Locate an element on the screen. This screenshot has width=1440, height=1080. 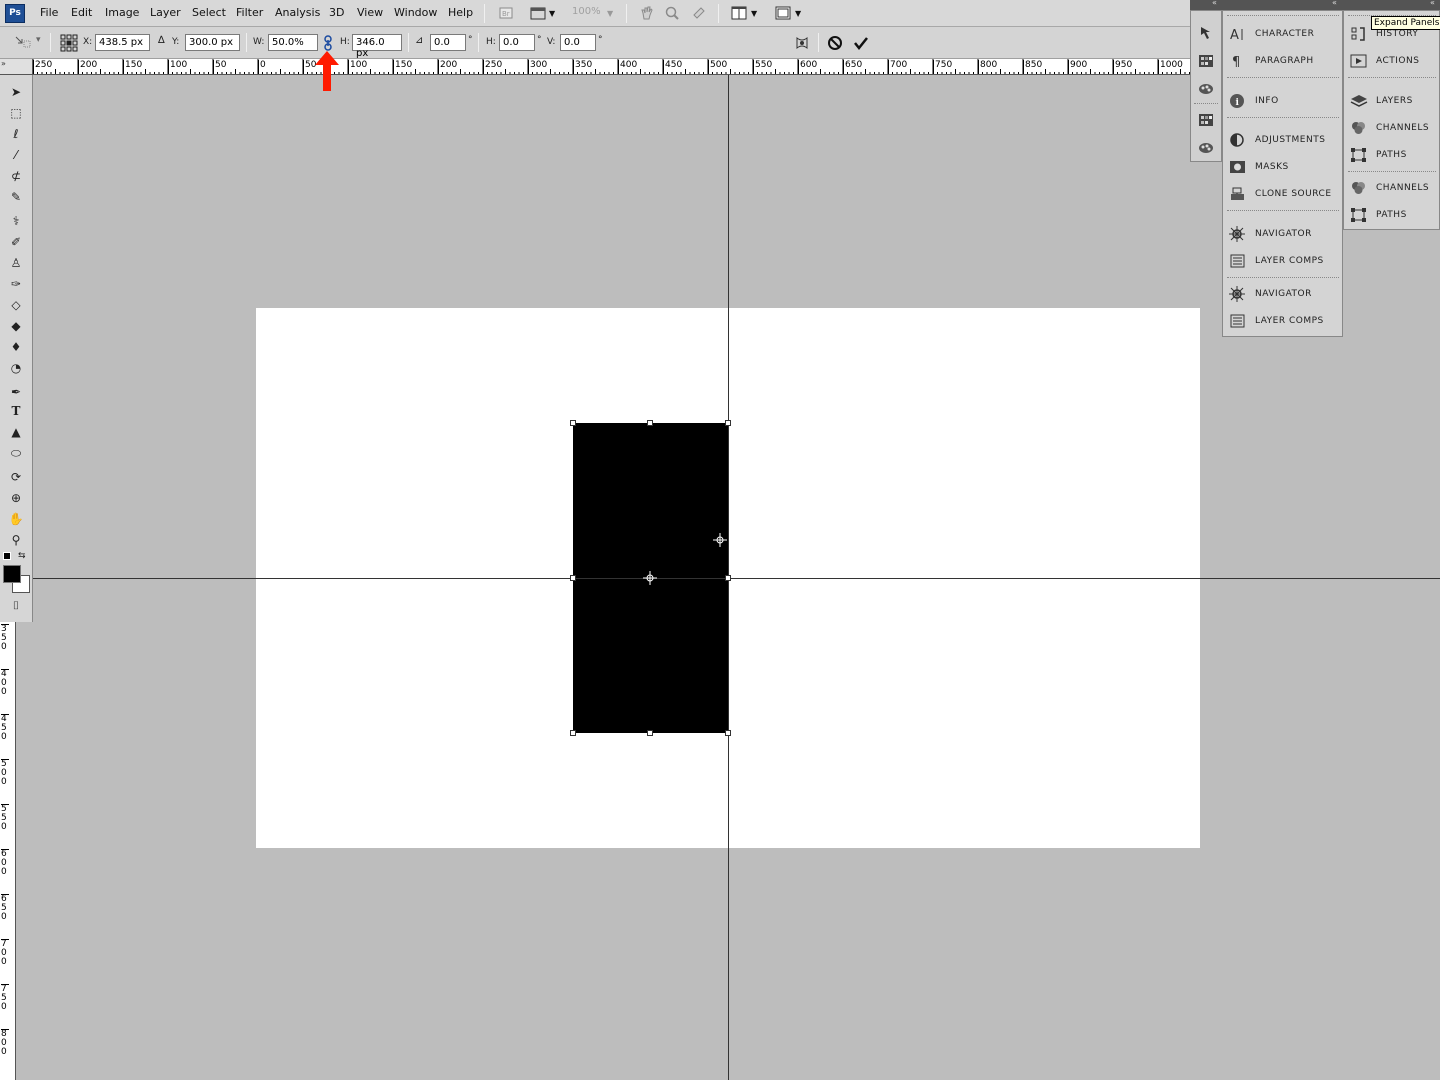
panel-navigator-2: NAVIGATOR is located at coordinates (1284, 294).